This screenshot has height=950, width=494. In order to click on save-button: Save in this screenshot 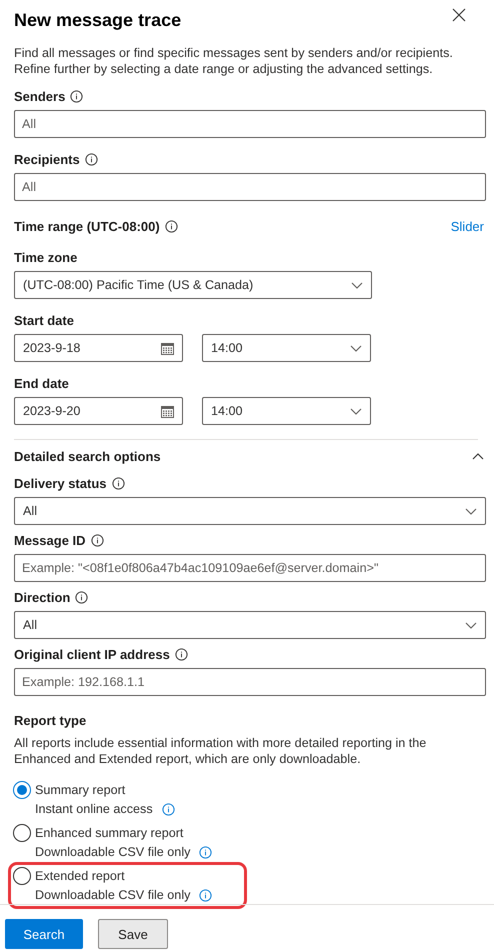, I will do `click(133, 934)`.